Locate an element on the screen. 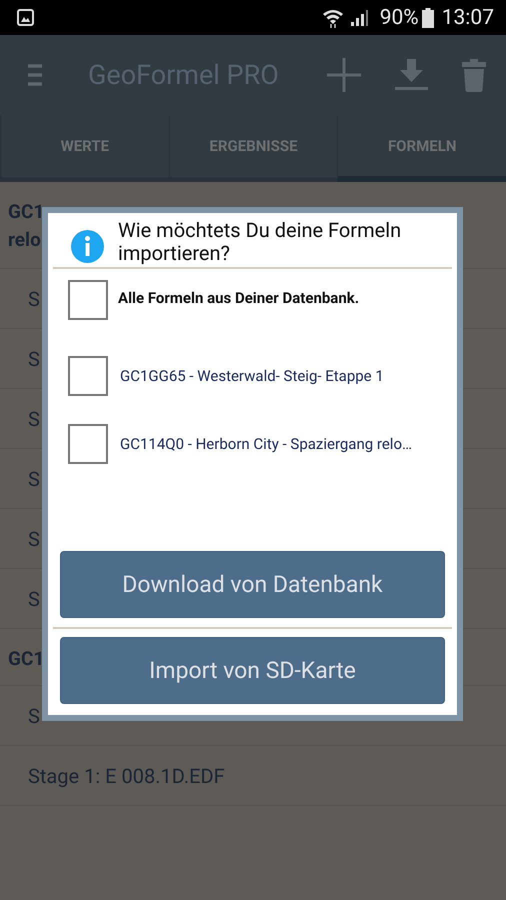 The width and height of the screenshot is (506, 900). option-label: Alle Formeln aus Deiner Datenbank. is located at coordinates (239, 298).